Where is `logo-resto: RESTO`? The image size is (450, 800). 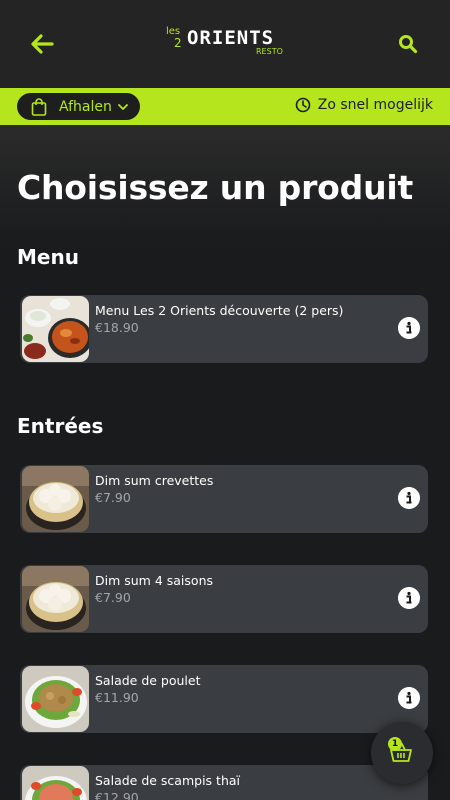
logo-resto: RESTO is located at coordinates (269, 51).